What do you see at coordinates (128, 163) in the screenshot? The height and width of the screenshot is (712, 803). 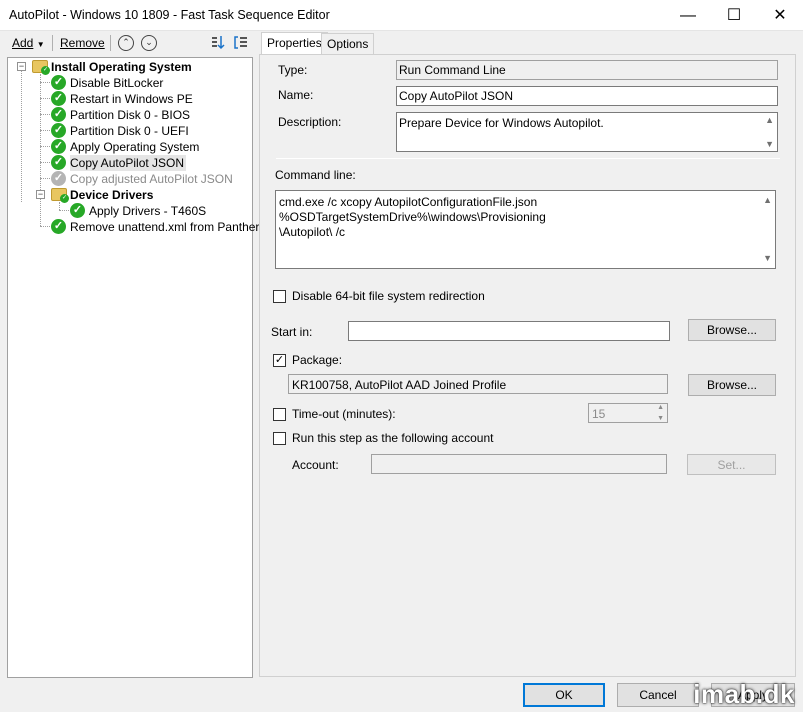 I see `tree-item-label: Copy AutoPilot JSON` at bounding box center [128, 163].